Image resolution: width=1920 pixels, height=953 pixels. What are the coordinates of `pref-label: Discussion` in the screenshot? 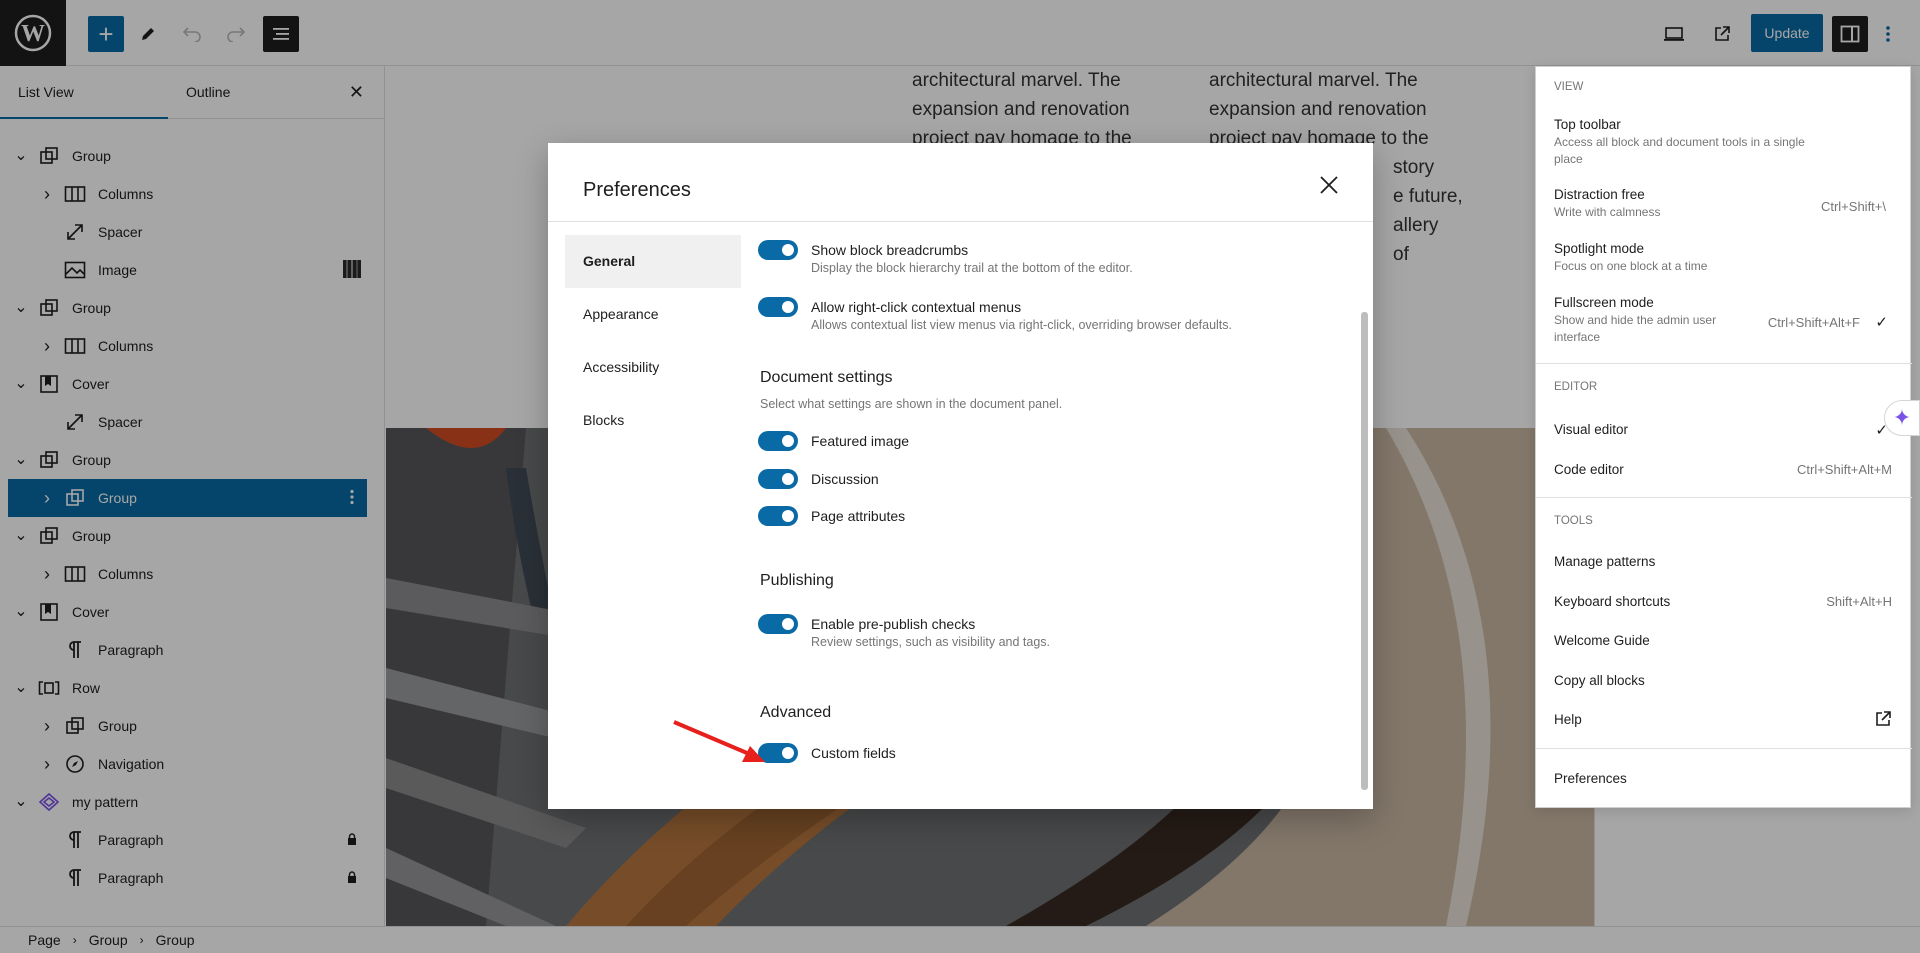 It's located at (845, 479).